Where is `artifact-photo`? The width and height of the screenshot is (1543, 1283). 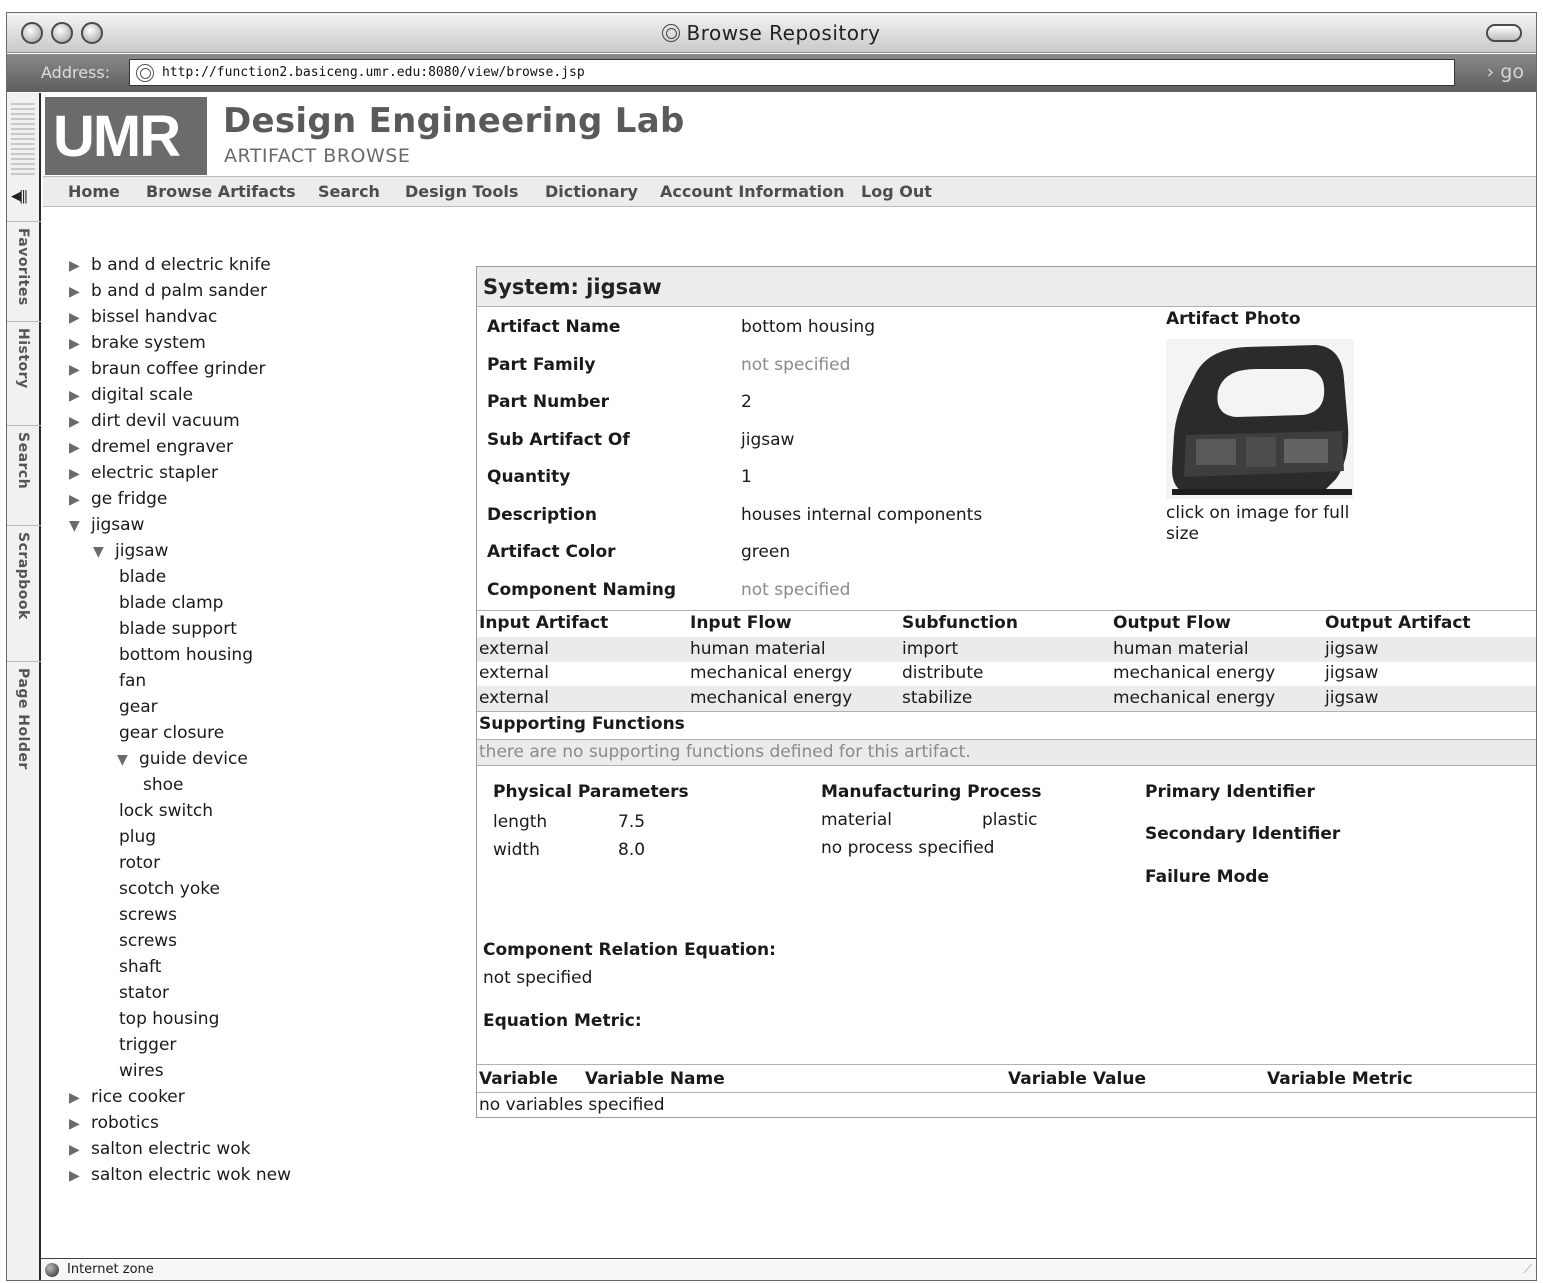 artifact-photo is located at coordinates (1260, 419).